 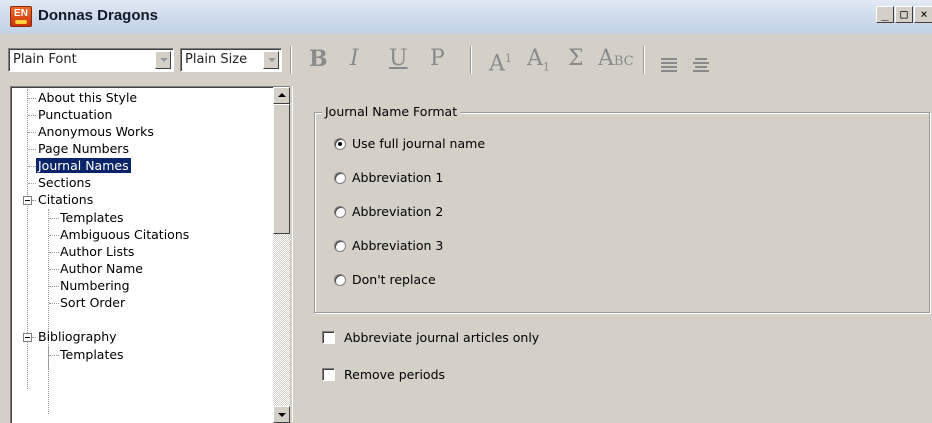 I want to click on group-title: Journal Name Format, so click(x=391, y=111).